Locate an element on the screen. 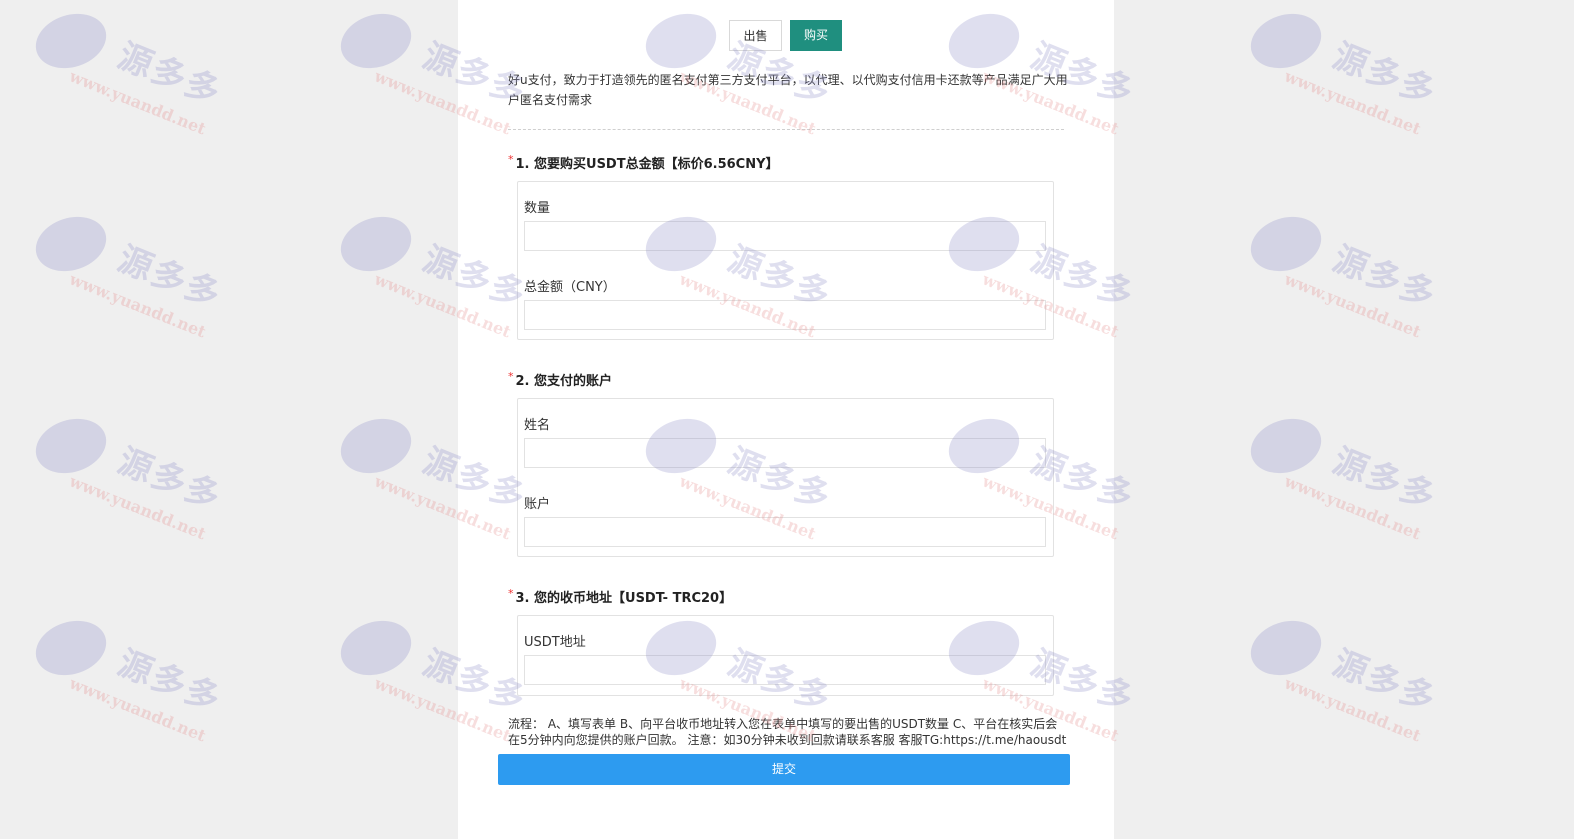 The width and height of the screenshot is (1574, 839). usdt-address-label: USDT地址 is located at coordinates (555, 642).